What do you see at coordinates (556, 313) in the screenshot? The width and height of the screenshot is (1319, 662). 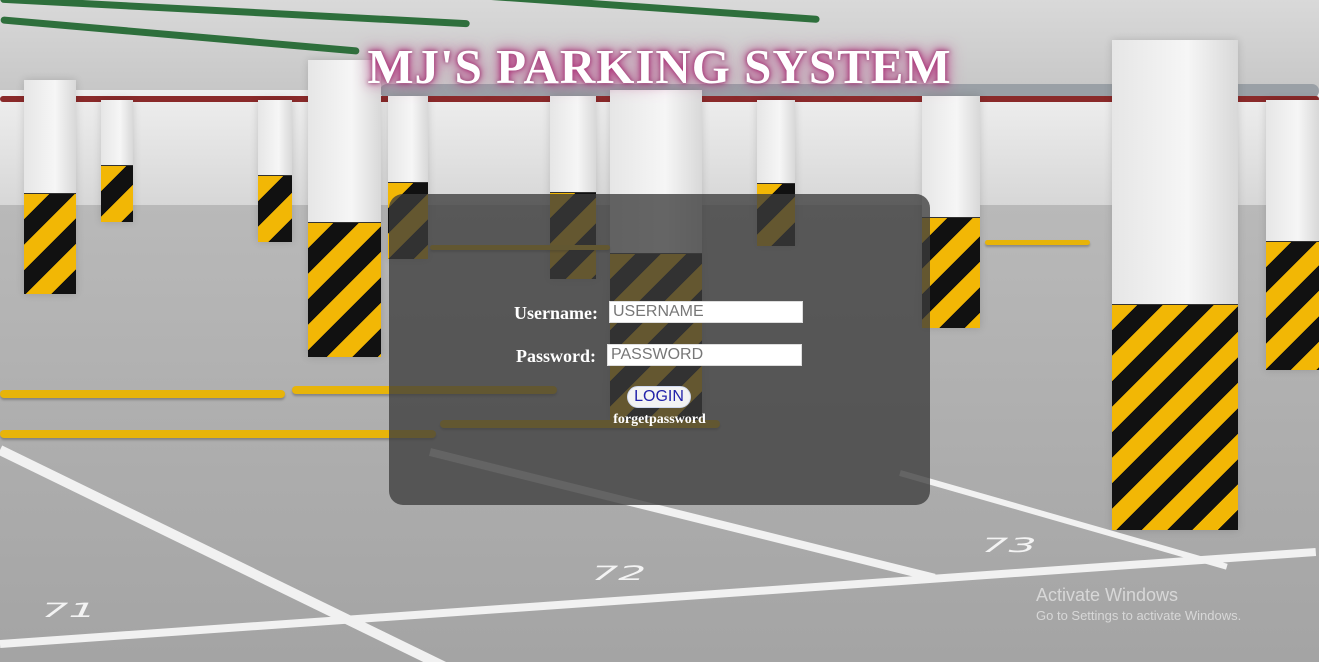 I see `username-label: Username:` at bounding box center [556, 313].